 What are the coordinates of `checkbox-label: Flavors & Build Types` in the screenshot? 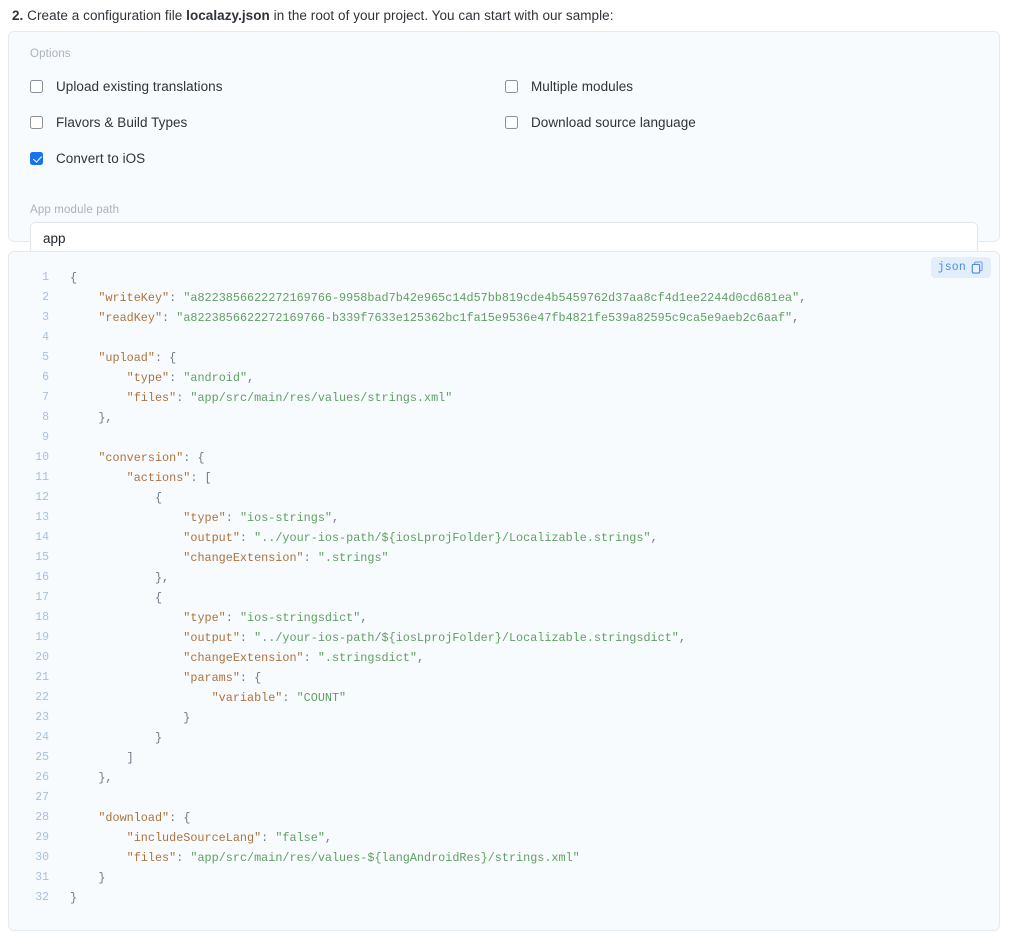 It's located at (122, 122).